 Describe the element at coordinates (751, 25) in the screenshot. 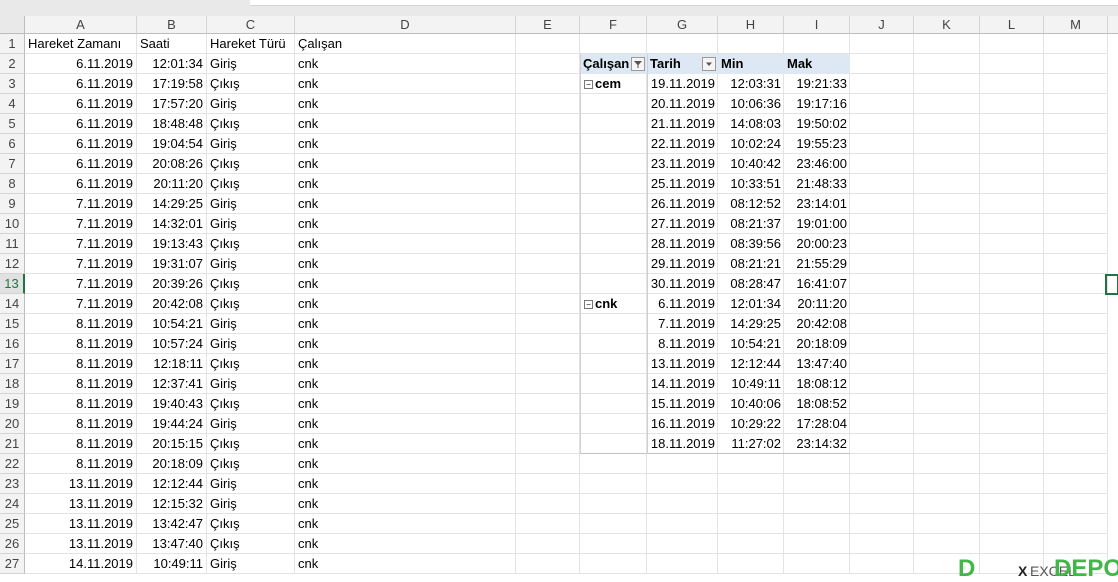

I see `column-header-h: H` at that location.